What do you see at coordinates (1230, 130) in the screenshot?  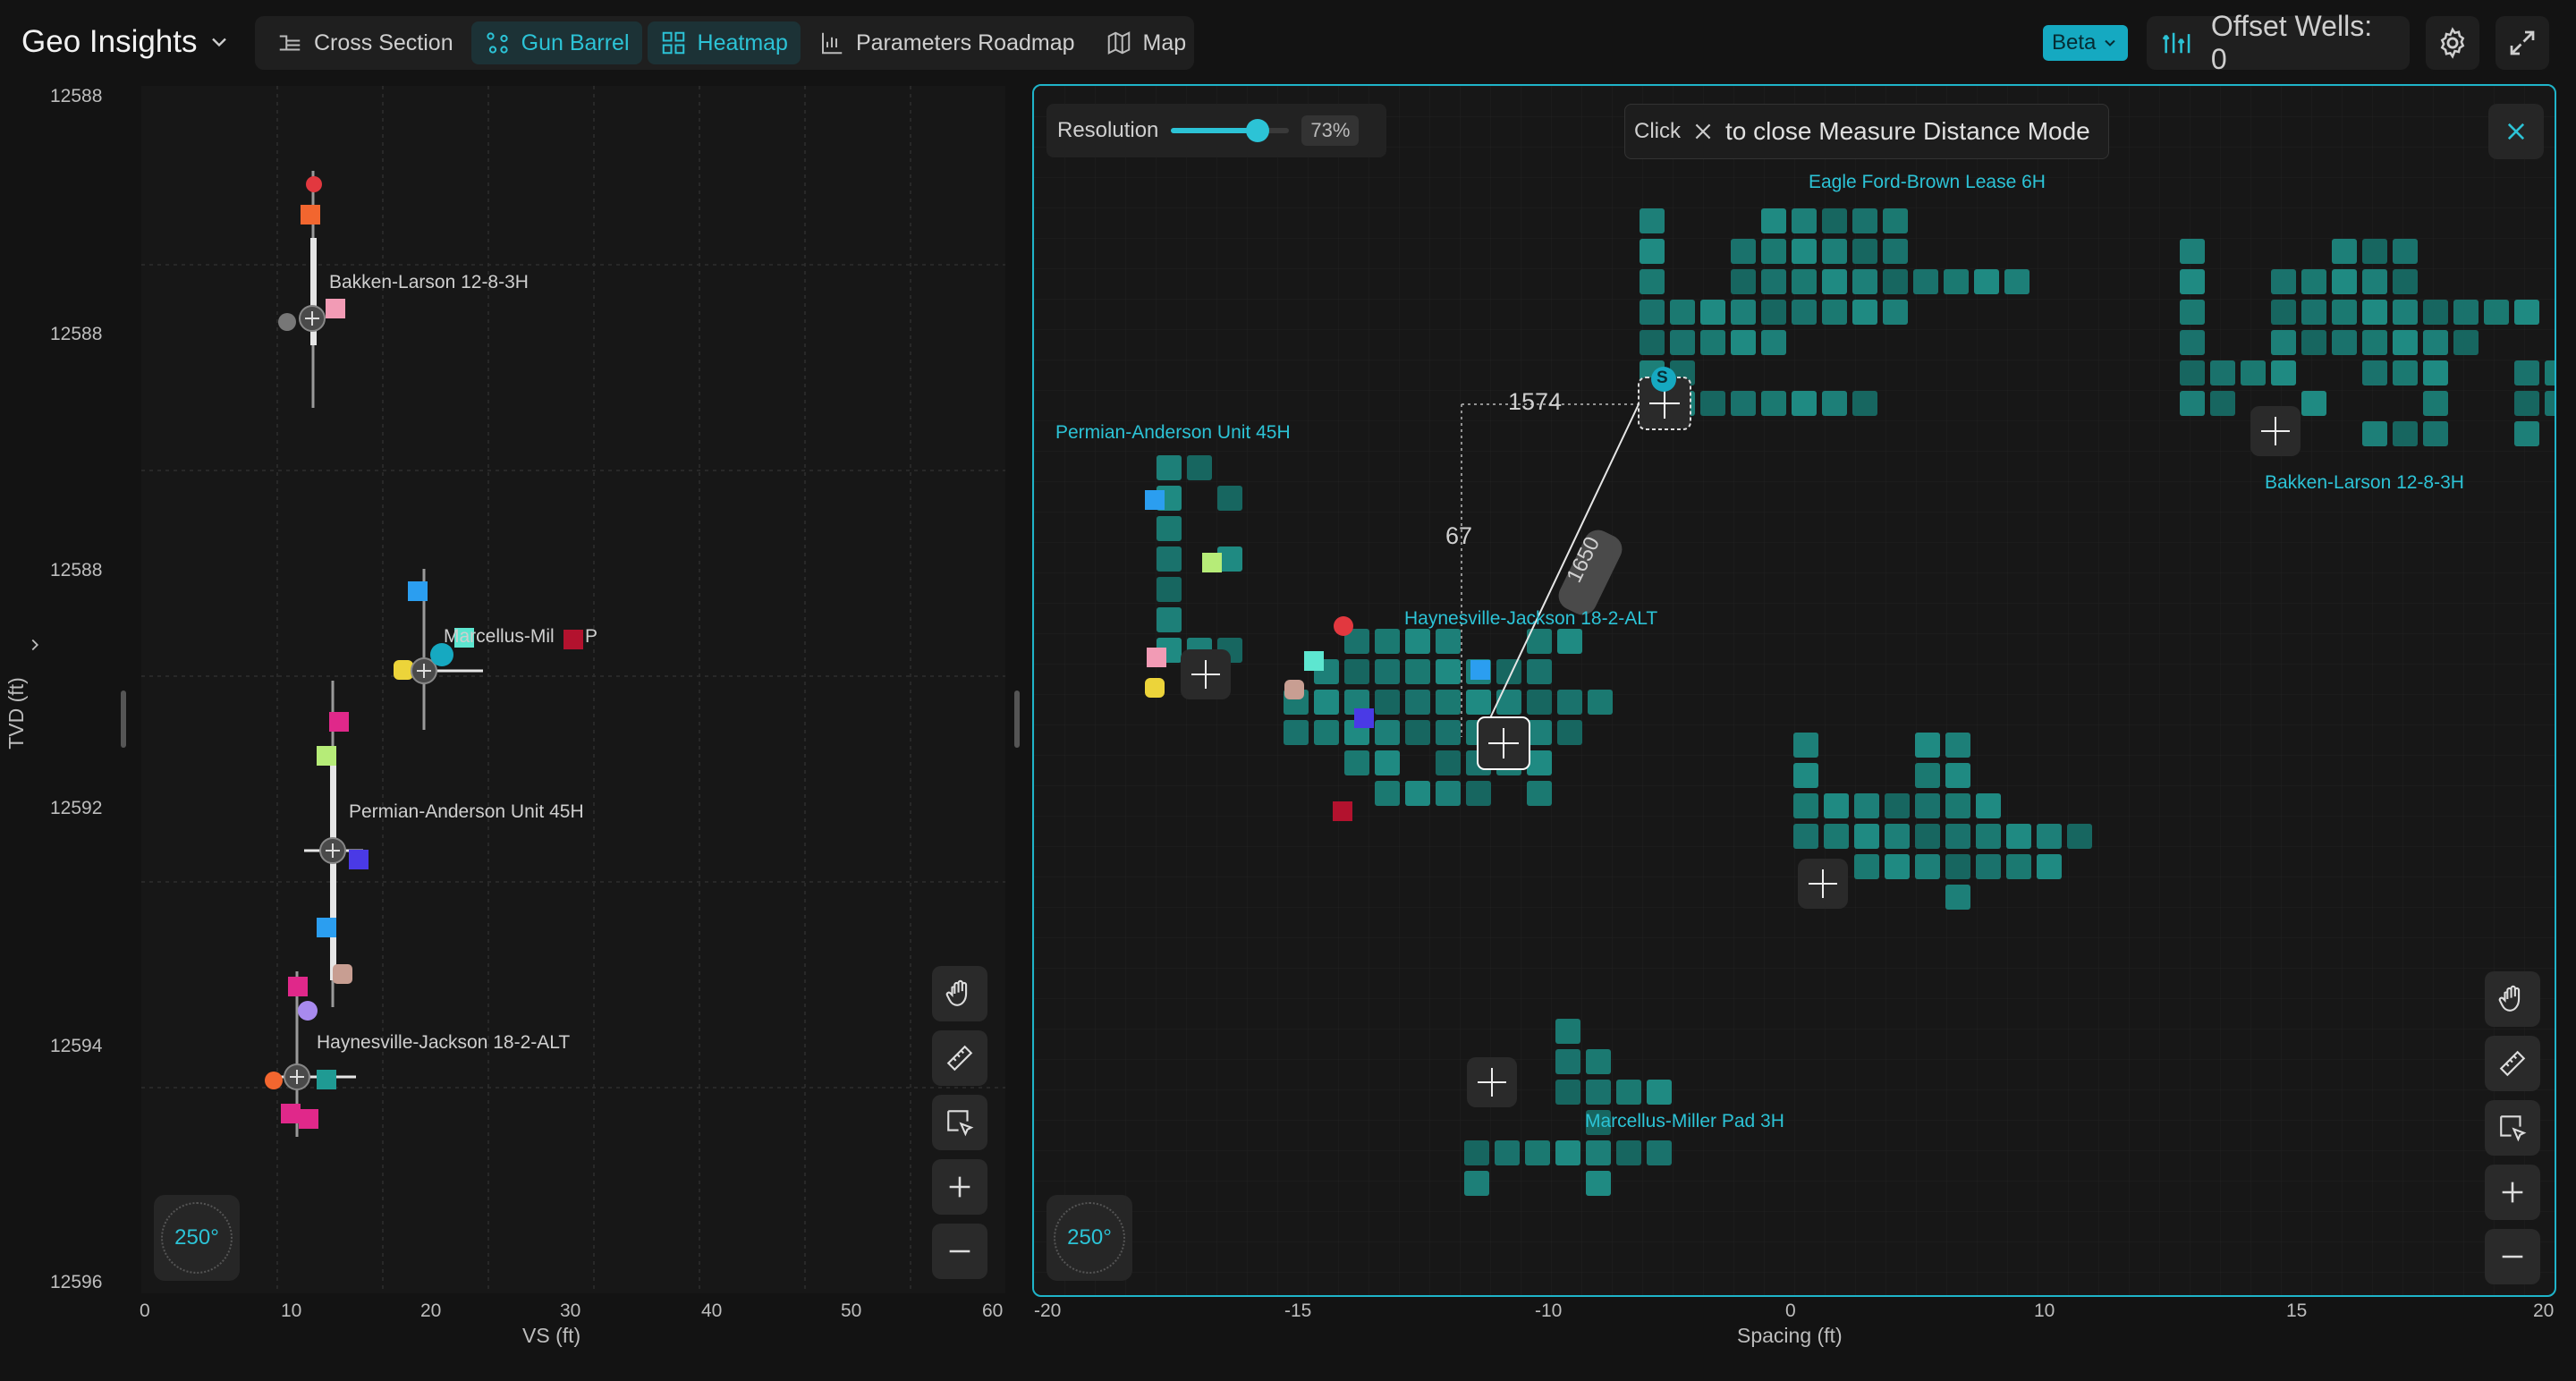 I see `resolution-slider` at bounding box center [1230, 130].